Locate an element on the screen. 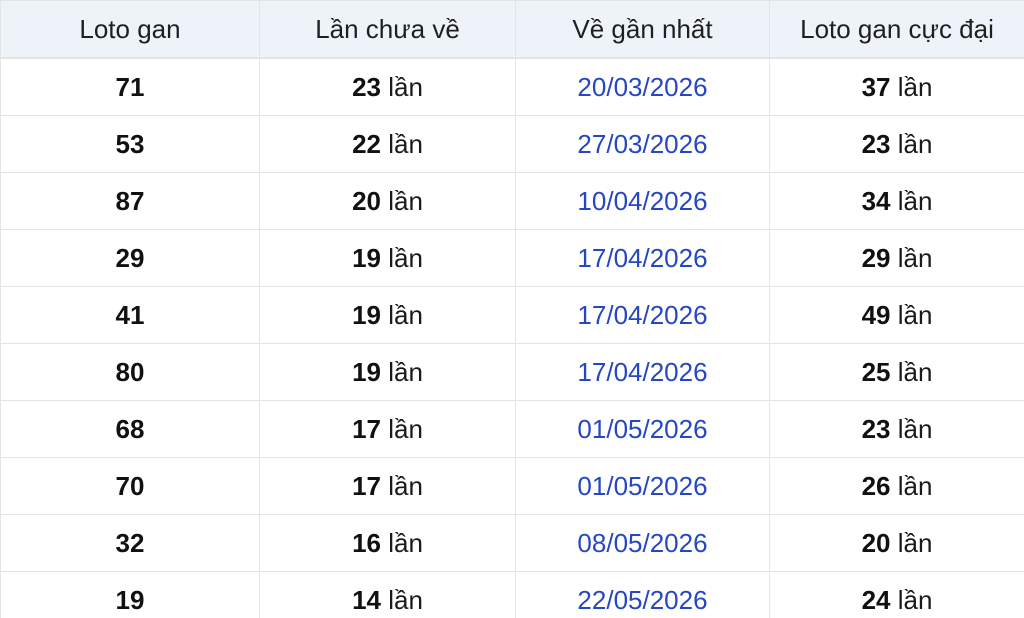  max-gap-count: 20 is located at coordinates (876, 542).